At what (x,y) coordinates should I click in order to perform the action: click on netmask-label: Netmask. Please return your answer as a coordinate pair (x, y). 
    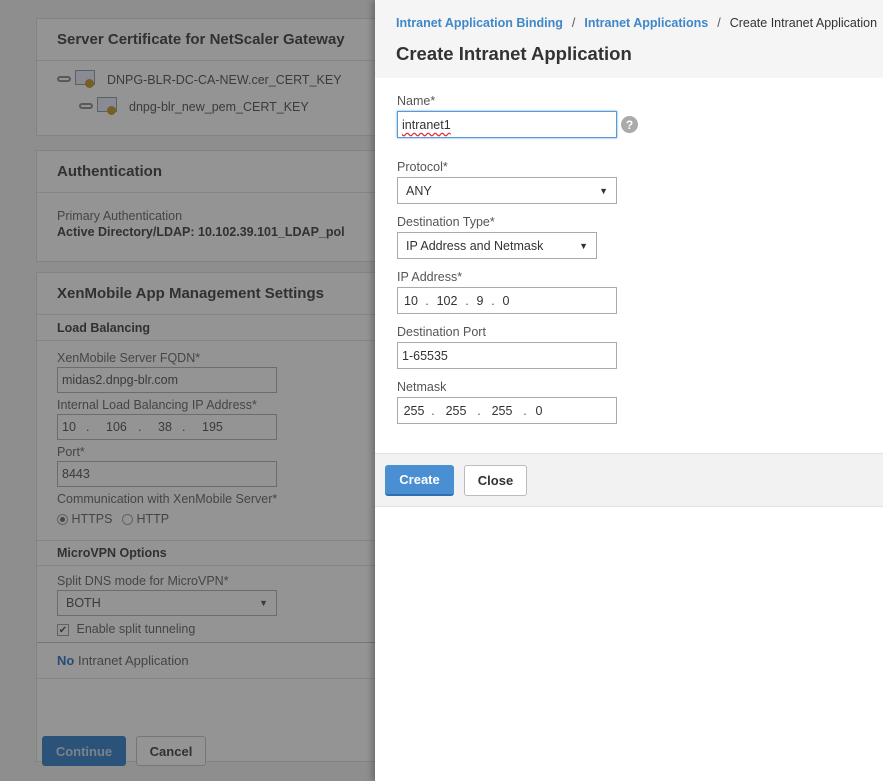
    Looking at the image, I should click on (422, 387).